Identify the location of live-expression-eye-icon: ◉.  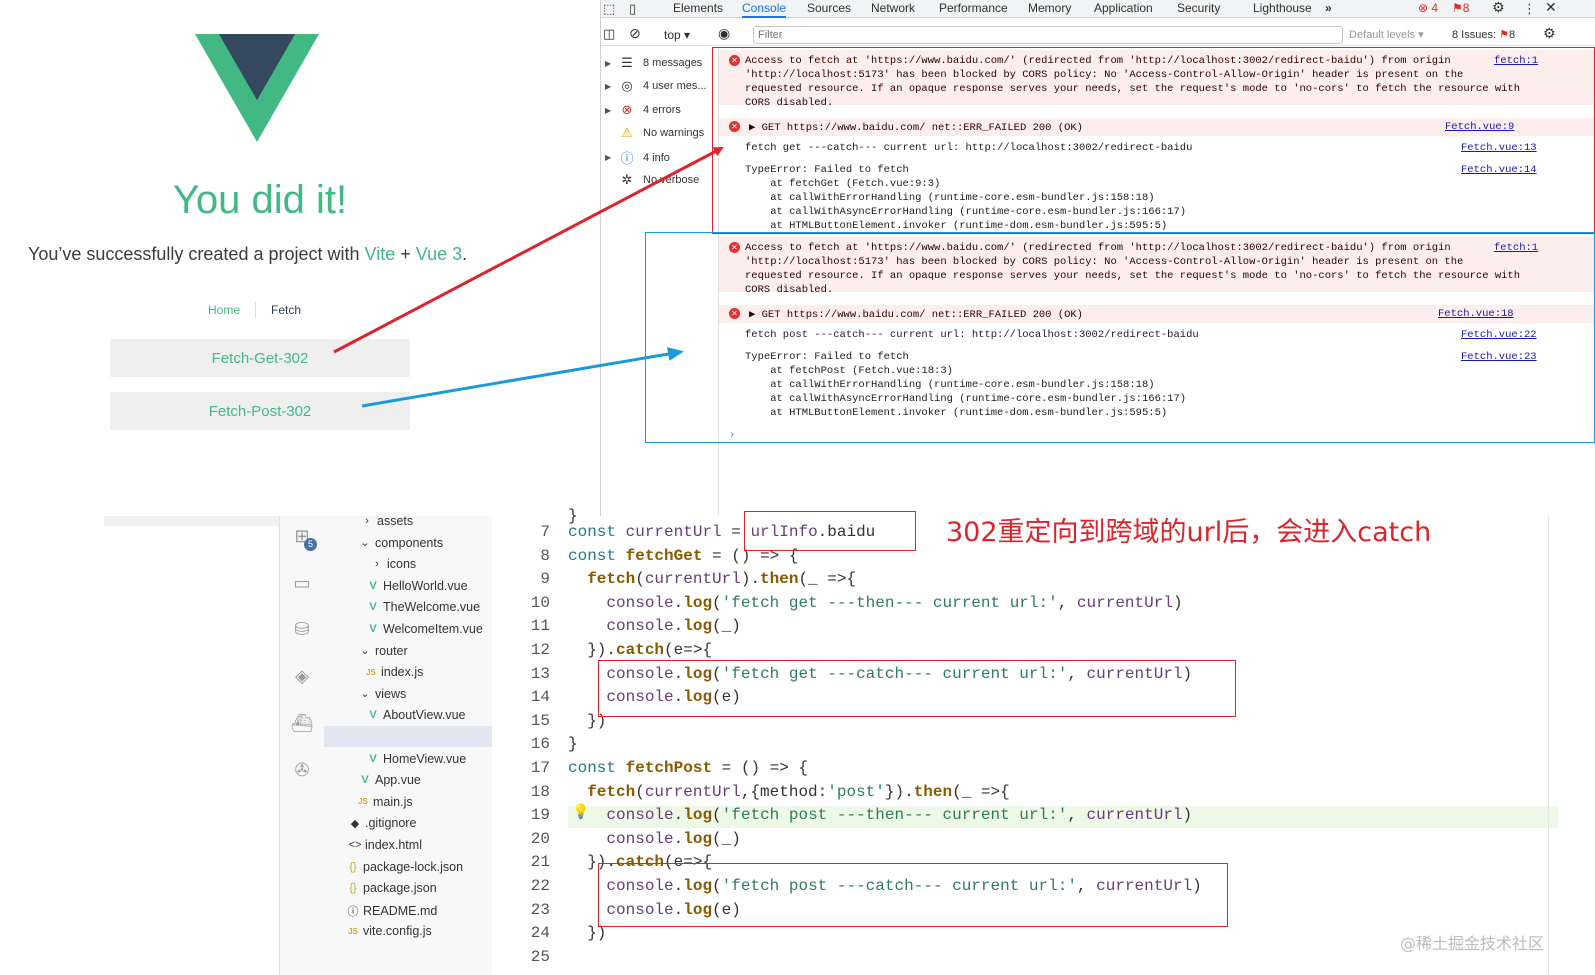
(724, 33).